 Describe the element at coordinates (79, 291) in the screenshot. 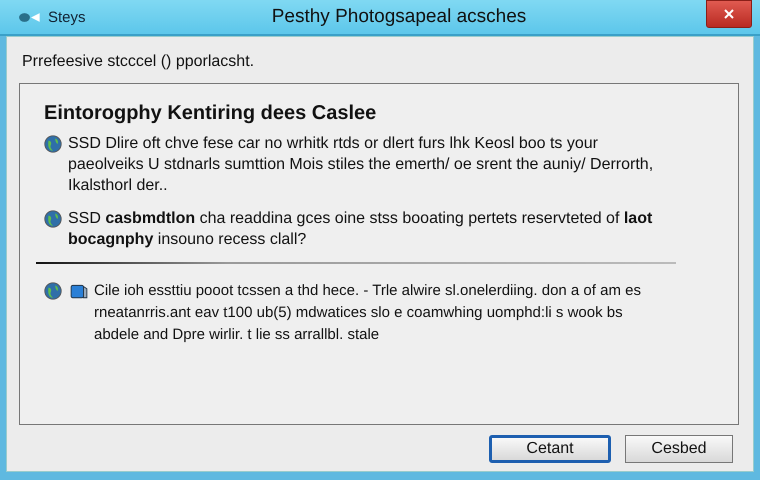

I see `drive-icon` at that location.